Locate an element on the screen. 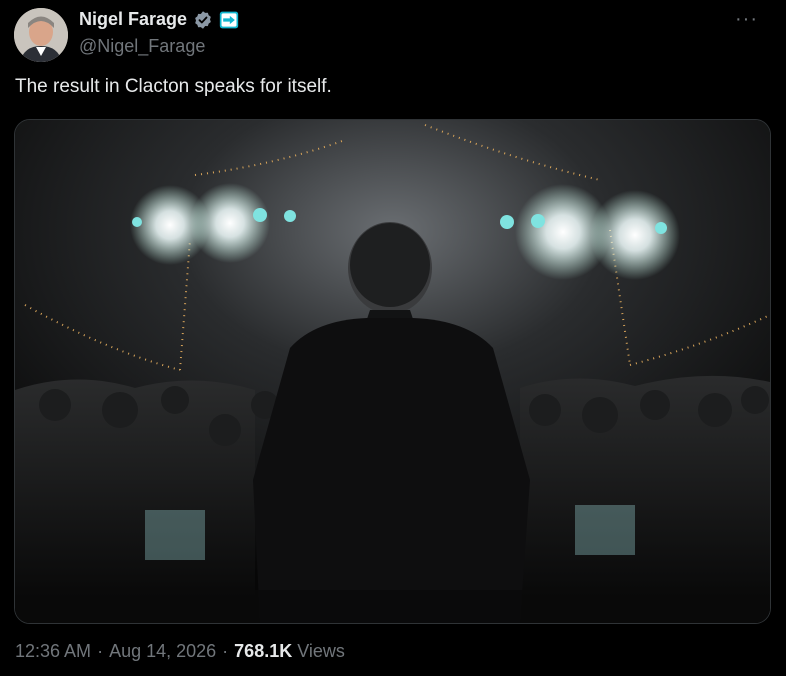  post-text: The result in Clacton speaks for itself. is located at coordinates (173, 86).